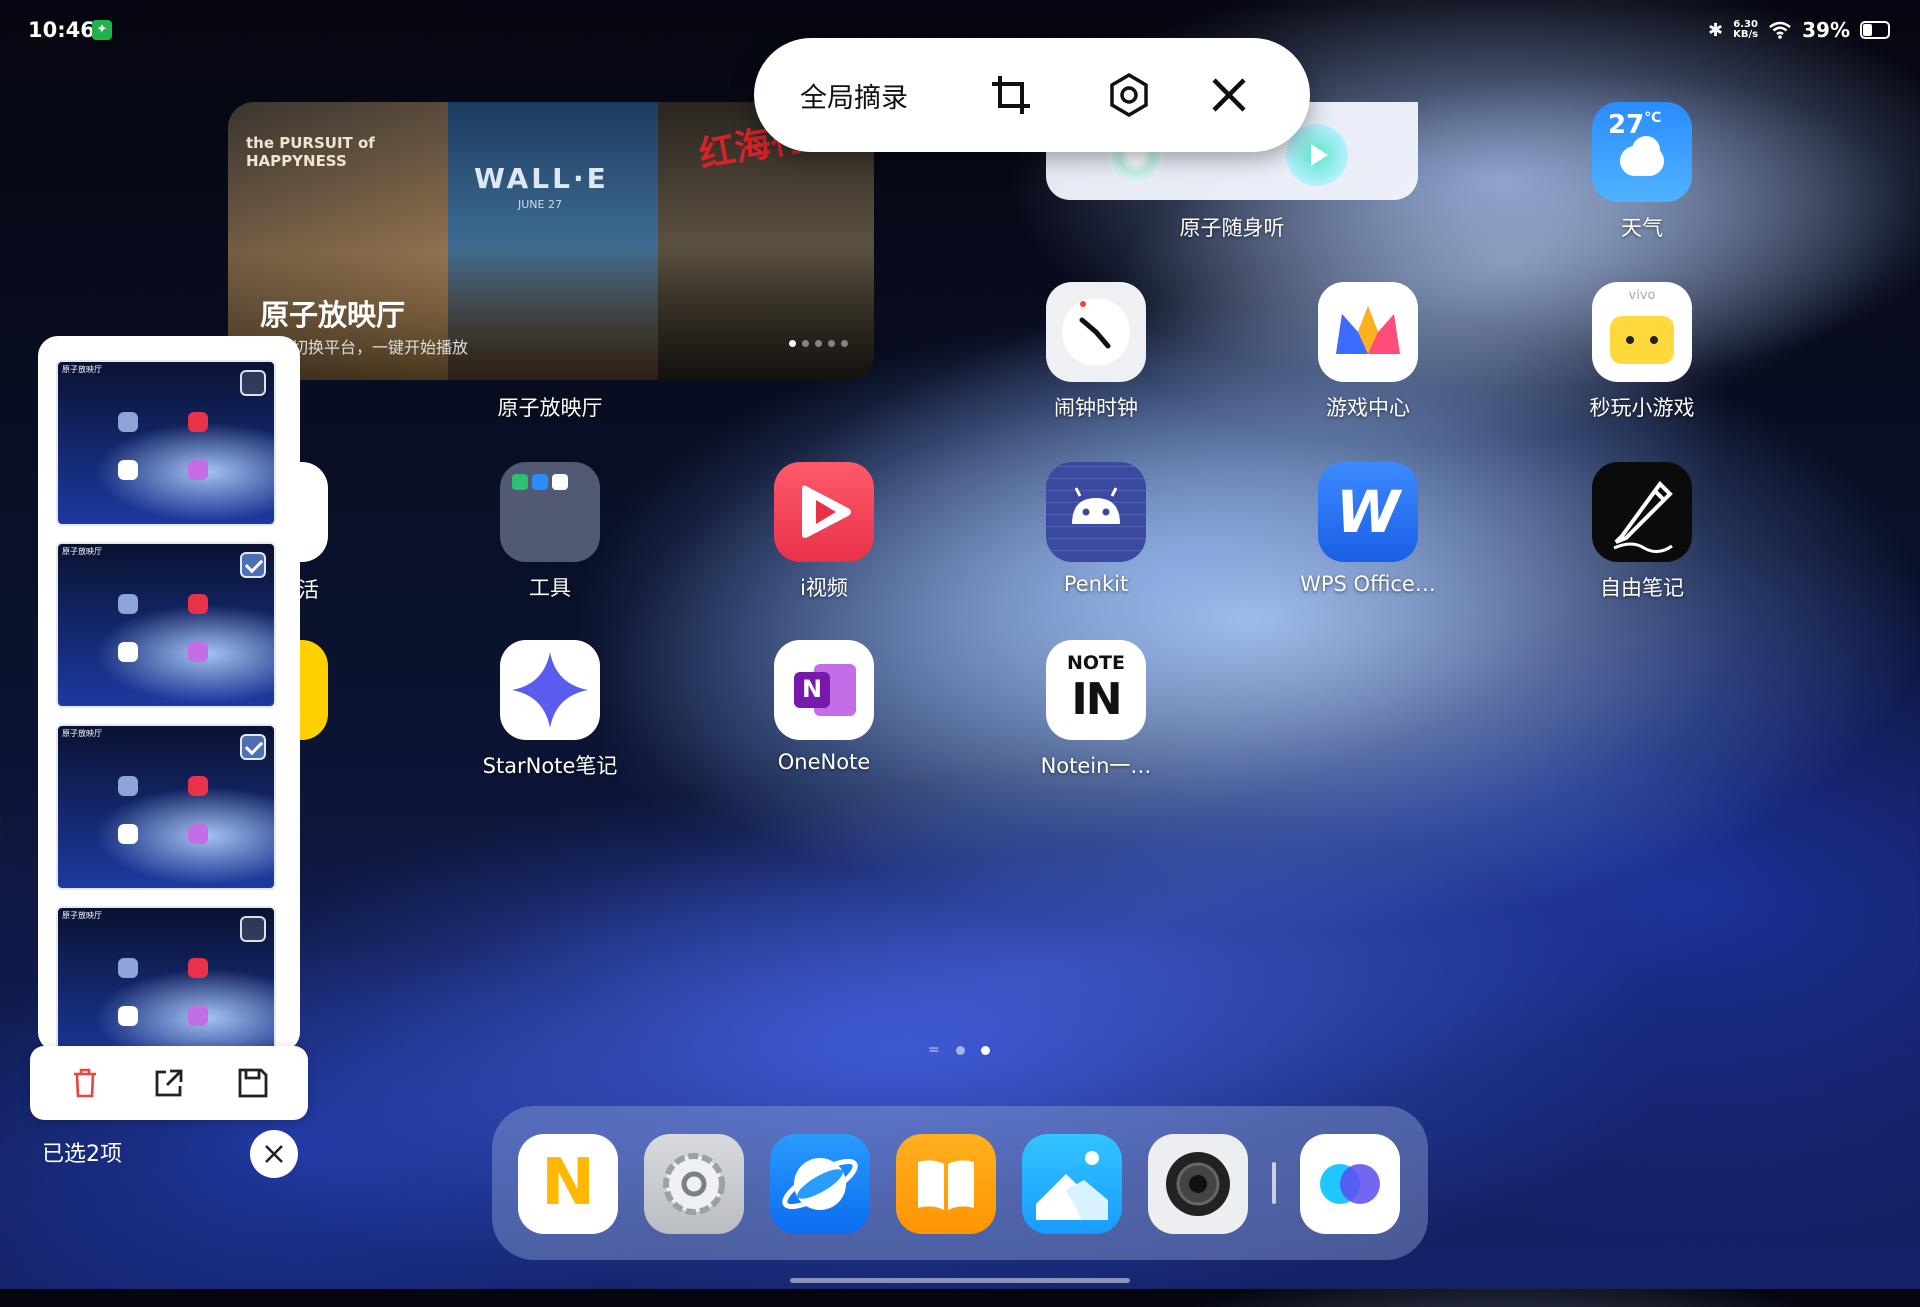  Describe the element at coordinates (946, 1184) in the screenshot. I see `book-icon` at that location.